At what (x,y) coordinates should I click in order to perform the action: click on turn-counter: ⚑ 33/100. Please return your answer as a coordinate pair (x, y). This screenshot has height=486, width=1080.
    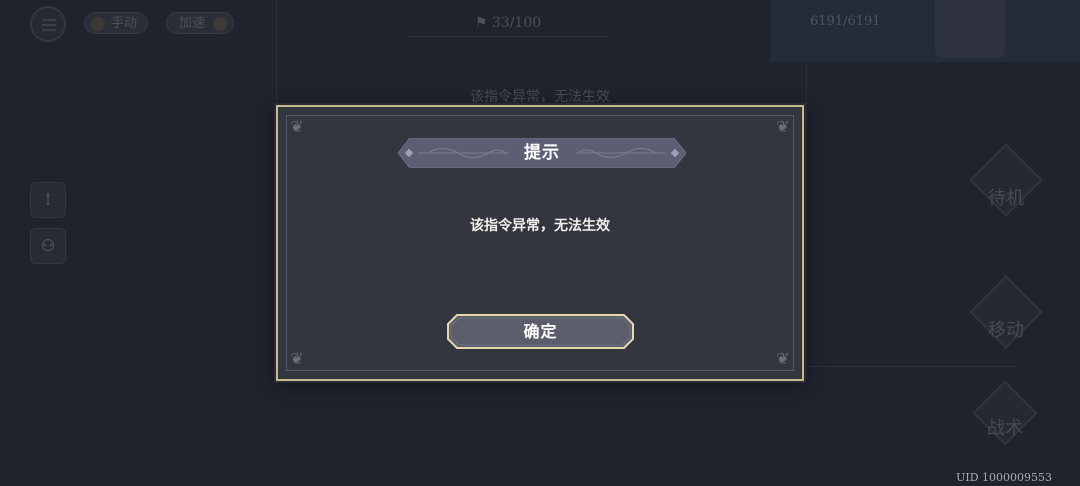
    Looking at the image, I should click on (508, 23).